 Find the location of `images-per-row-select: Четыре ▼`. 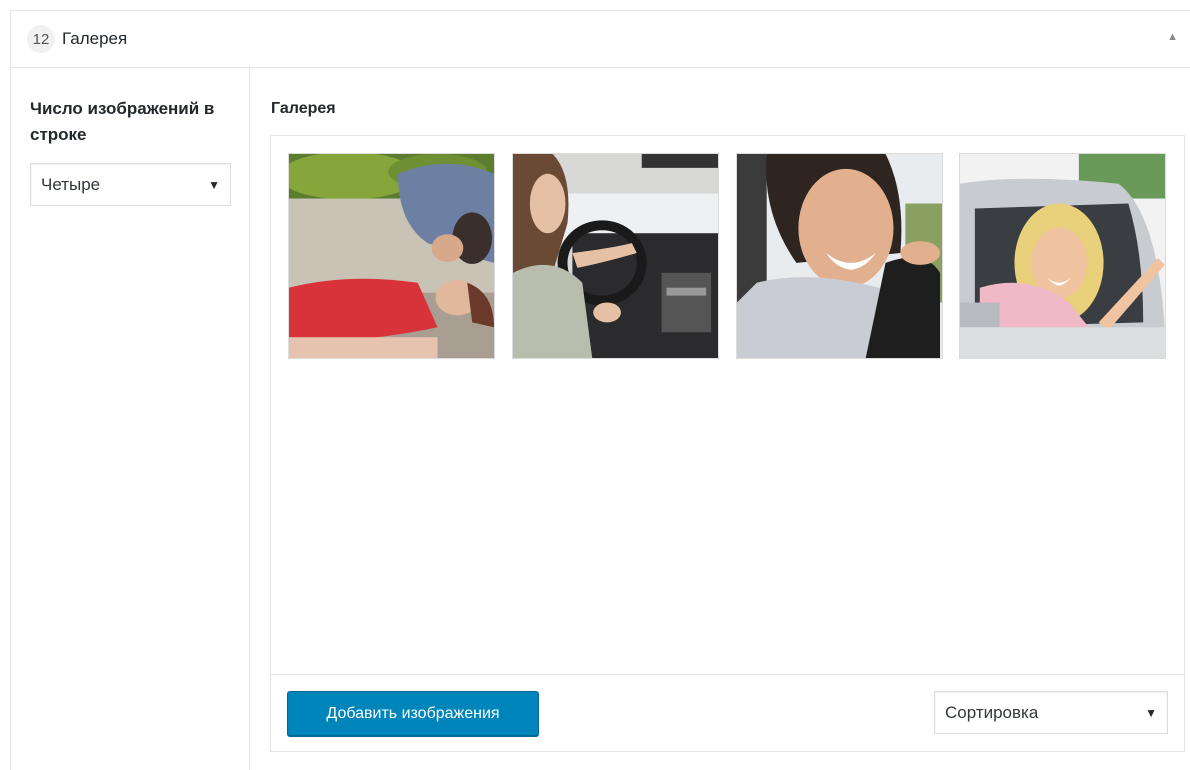

images-per-row-select: Четыре ▼ is located at coordinates (130, 184).